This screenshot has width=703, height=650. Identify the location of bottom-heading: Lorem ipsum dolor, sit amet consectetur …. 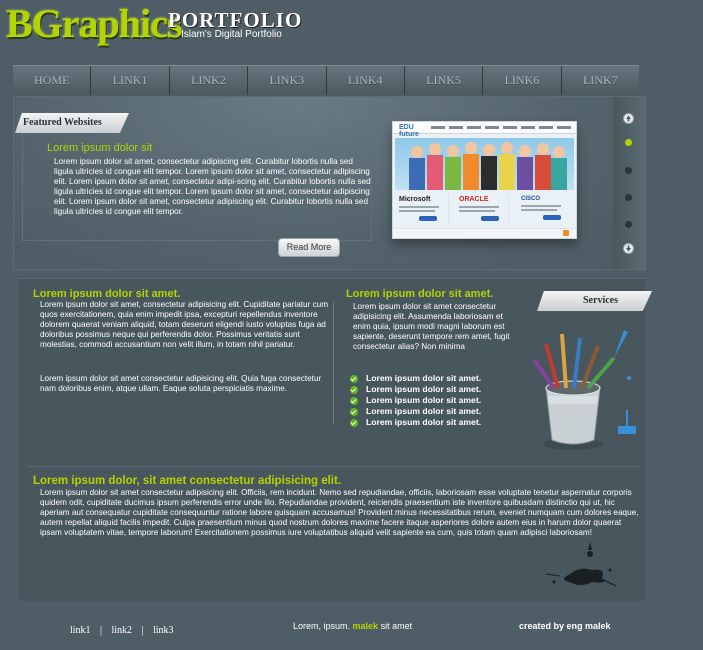
(187, 481).